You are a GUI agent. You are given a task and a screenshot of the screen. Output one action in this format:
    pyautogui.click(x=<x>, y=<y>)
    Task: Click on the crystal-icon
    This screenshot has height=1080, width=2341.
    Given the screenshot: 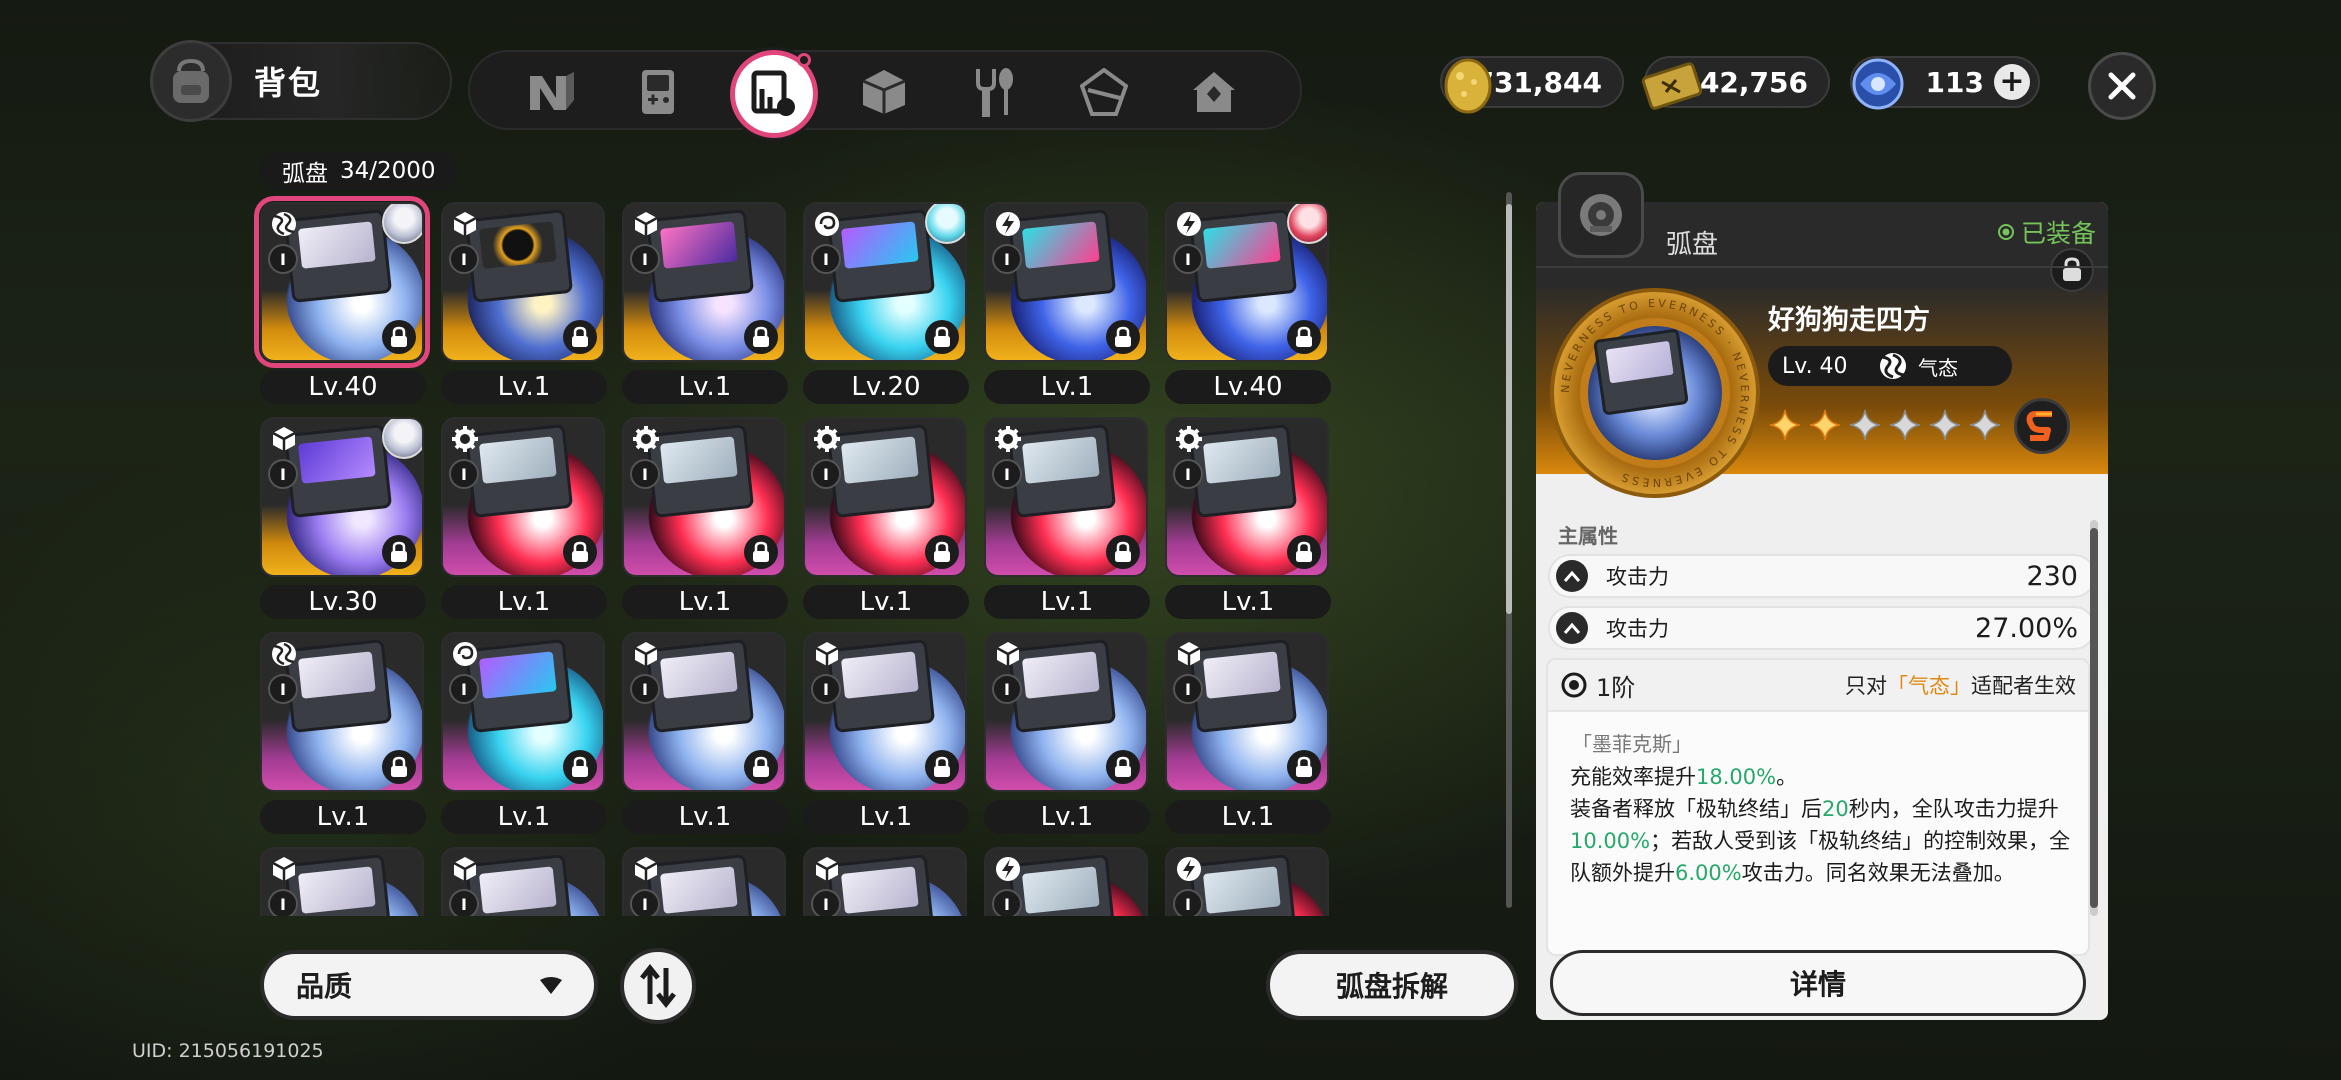 What is the action you would take?
    pyautogui.click(x=1104, y=92)
    